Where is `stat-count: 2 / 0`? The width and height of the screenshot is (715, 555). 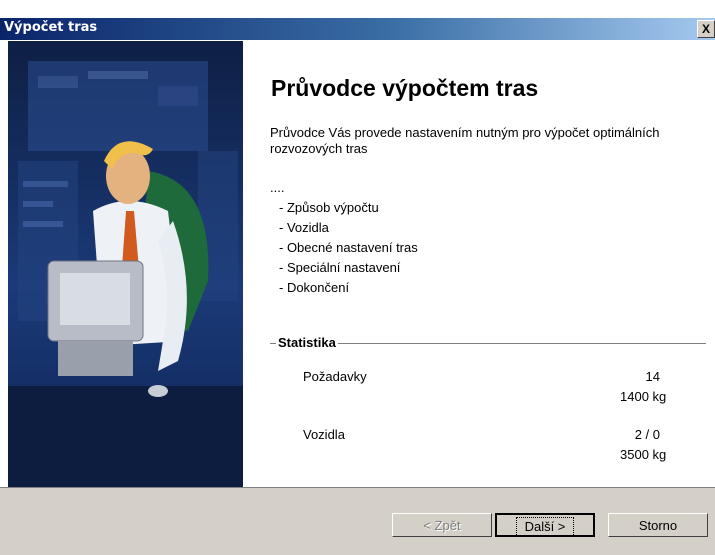
stat-count: 2 / 0 is located at coordinates (647, 434).